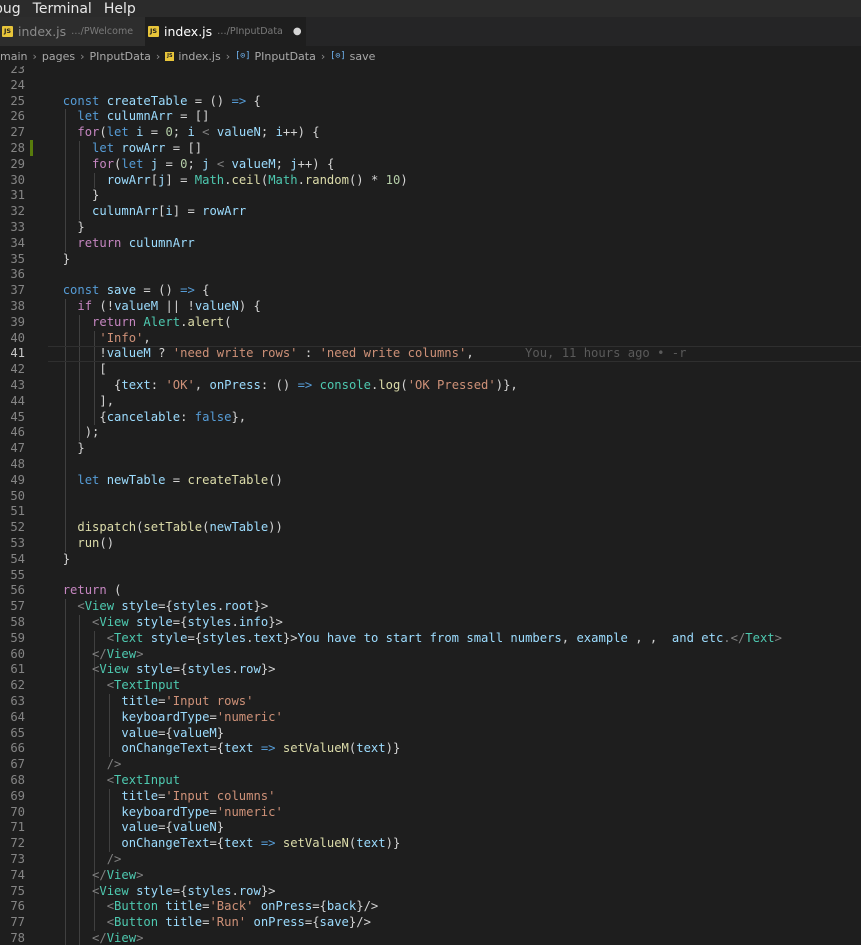 The width and height of the screenshot is (861, 945). I want to click on code-line-34: 34 return culumnArr, so click(430, 244).